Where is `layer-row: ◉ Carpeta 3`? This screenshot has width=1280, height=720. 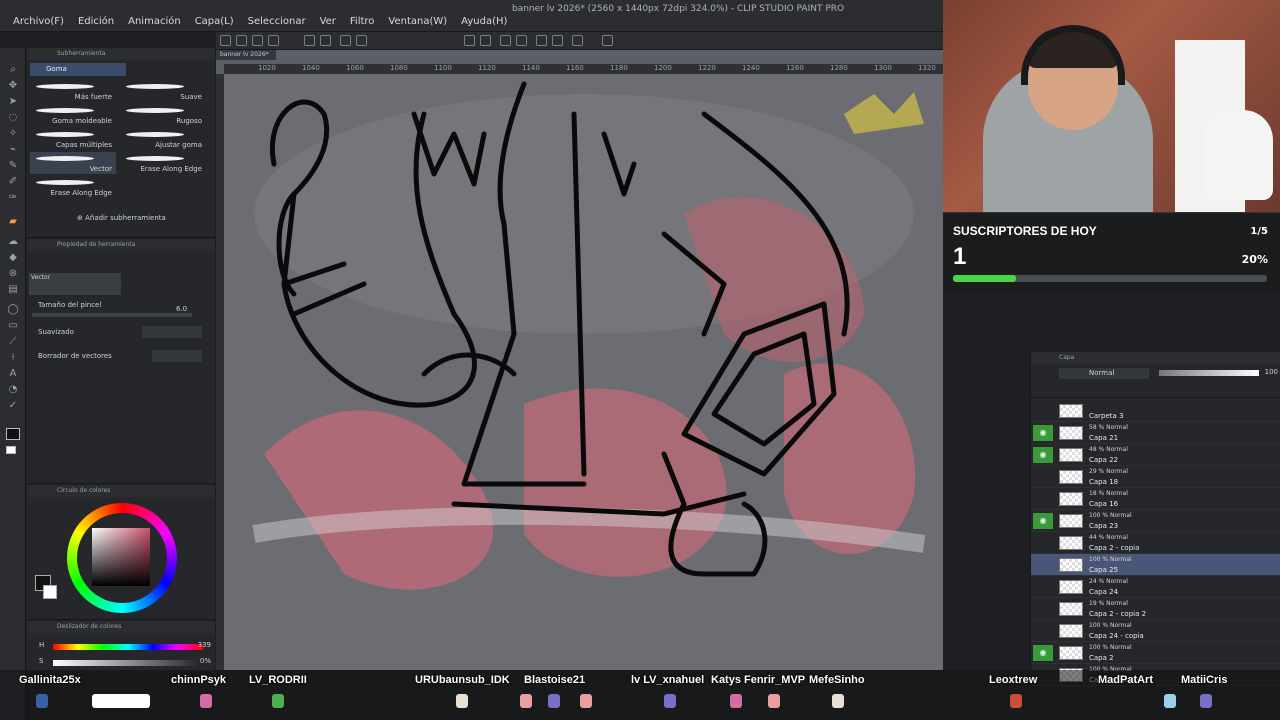 layer-row: ◉ Carpeta 3 is located at coordinates (1155, 411).